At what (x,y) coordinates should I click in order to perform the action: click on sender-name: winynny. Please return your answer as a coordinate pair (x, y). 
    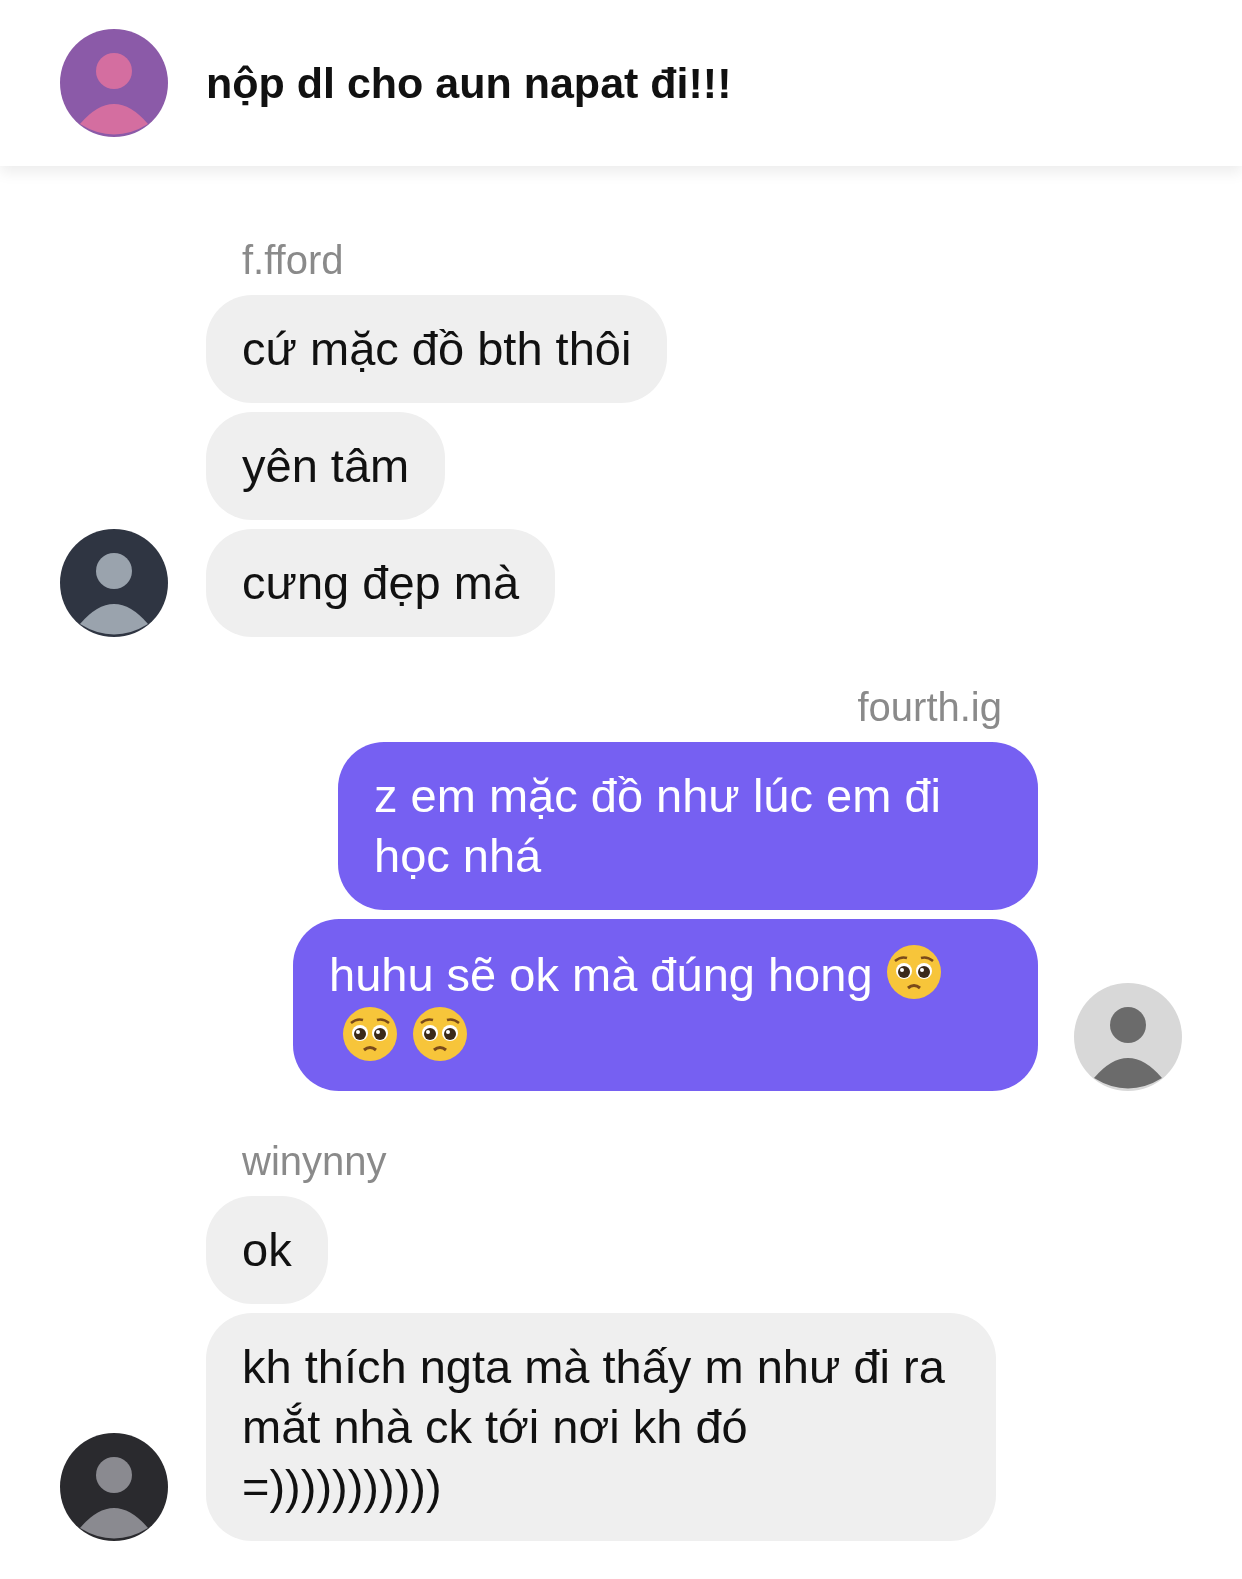
    Looking at the image, I should click on (314, 1162).